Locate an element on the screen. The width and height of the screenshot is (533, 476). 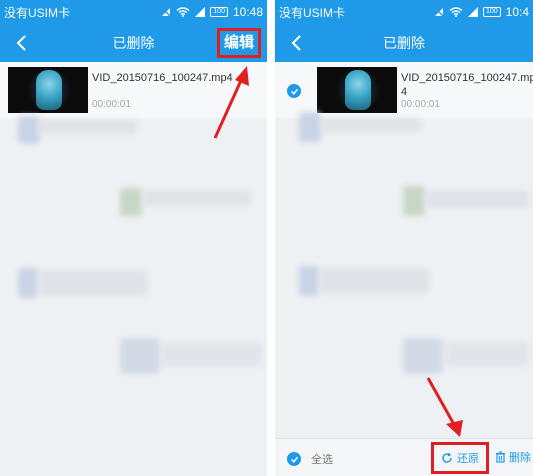
status-icons: 100 10:48 is located at coordinates (212, 12).